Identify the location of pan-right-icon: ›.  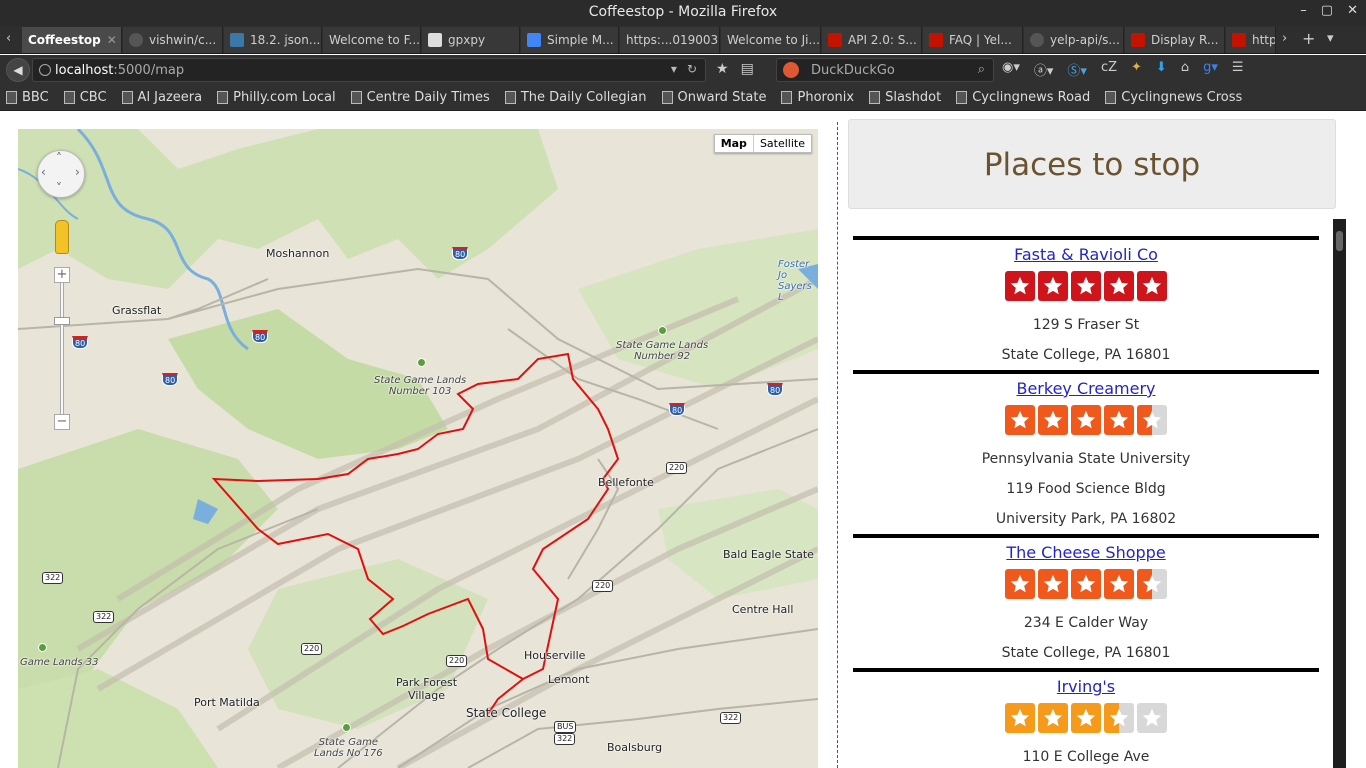
(77, 172).